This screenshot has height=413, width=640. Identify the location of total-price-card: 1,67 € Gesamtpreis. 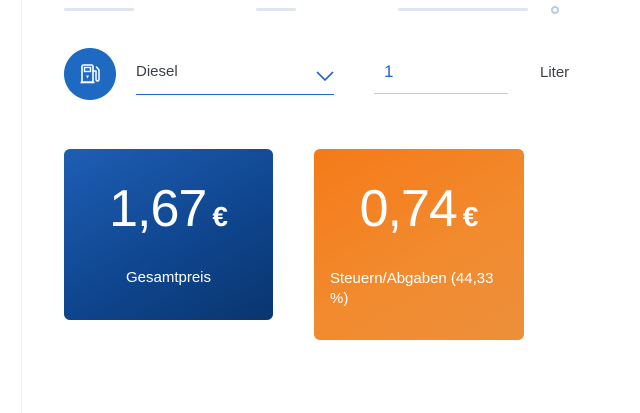
(168, 234).